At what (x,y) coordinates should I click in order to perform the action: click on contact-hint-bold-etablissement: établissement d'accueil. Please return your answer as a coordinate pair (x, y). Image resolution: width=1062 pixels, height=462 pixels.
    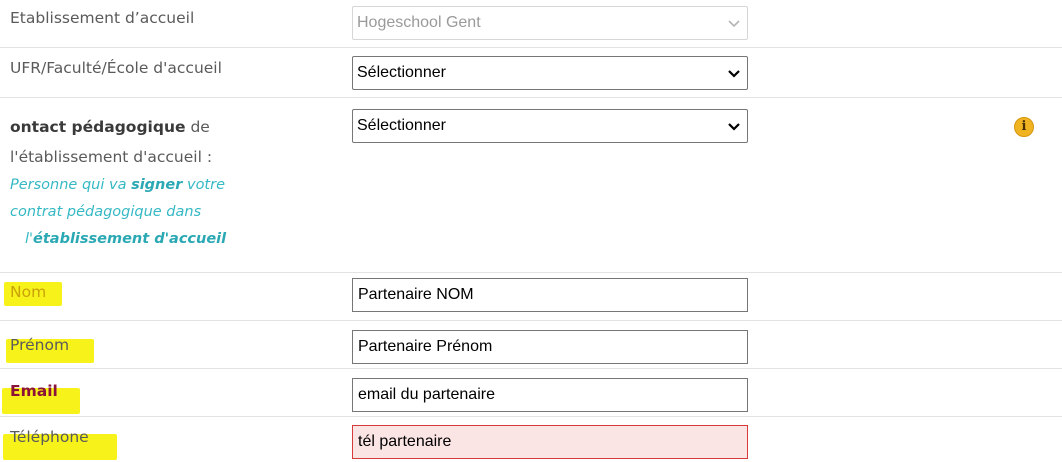
    Looking at the image, I should click on (130, 239).